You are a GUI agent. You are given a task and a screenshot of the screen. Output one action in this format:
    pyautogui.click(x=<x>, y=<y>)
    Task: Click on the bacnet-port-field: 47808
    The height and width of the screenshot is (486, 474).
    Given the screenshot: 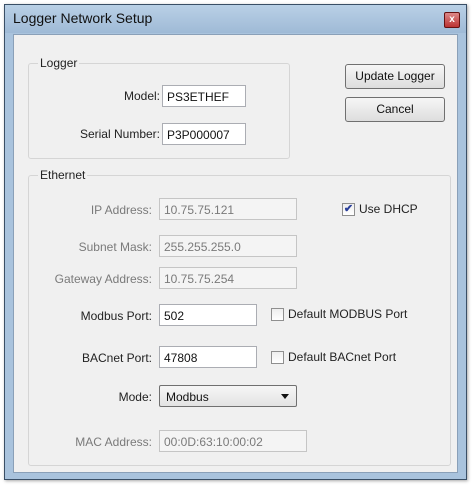 What is the action you would take?
    pyautogui.click(x=208, y=357)
    